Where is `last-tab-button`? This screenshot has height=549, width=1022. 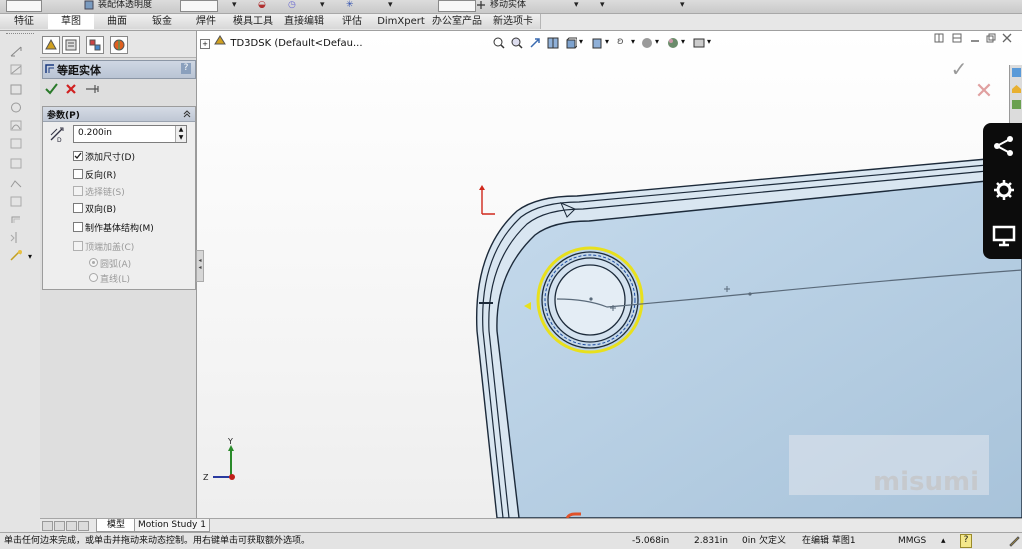
last-tab-button is located at coordinates (83, 526).